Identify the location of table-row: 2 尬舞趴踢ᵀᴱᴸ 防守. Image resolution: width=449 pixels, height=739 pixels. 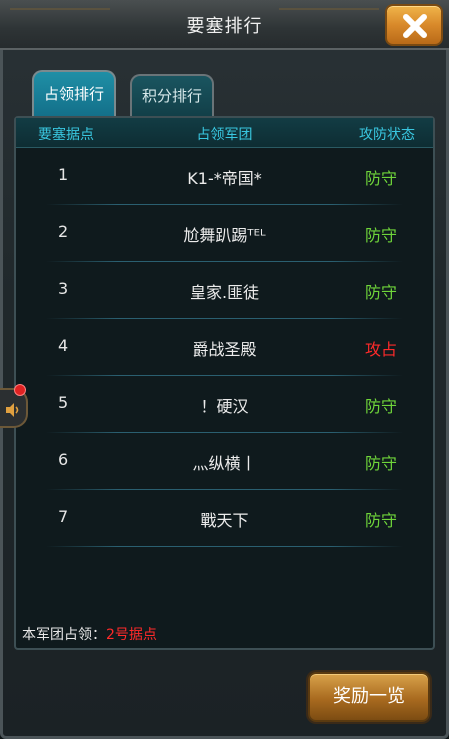
(224, 233).